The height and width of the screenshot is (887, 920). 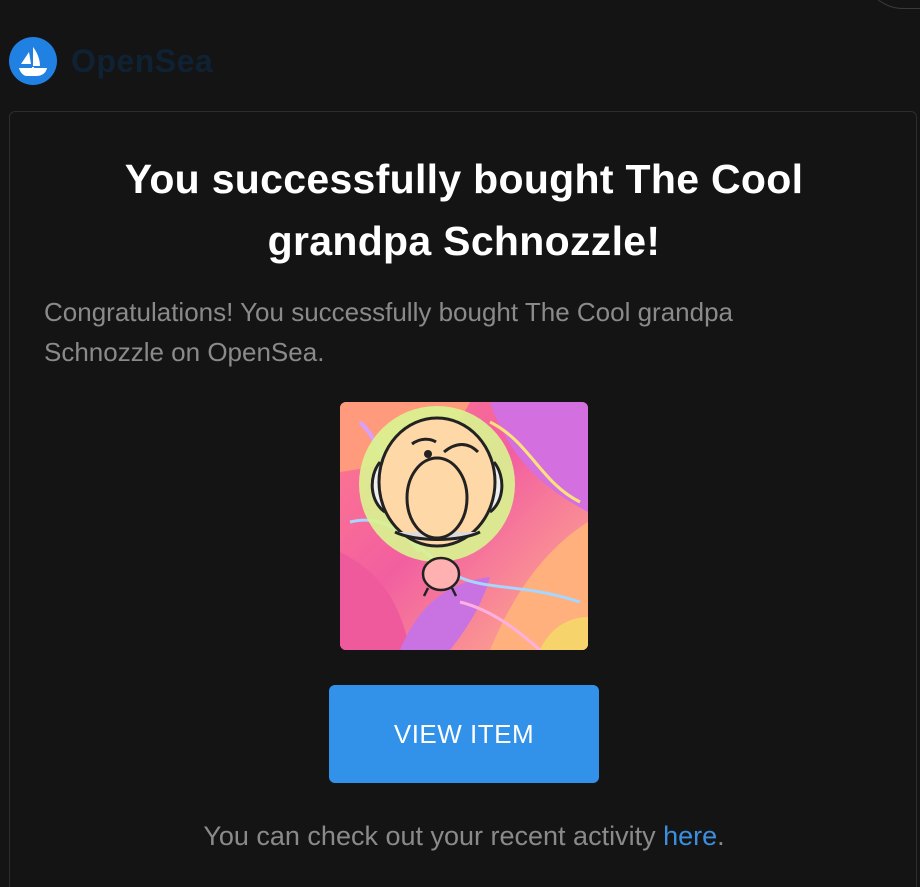 What do you see at coordinates (891, 4) in the screenshot?
I see `corner-decoration` at bounding box center [891, 4].